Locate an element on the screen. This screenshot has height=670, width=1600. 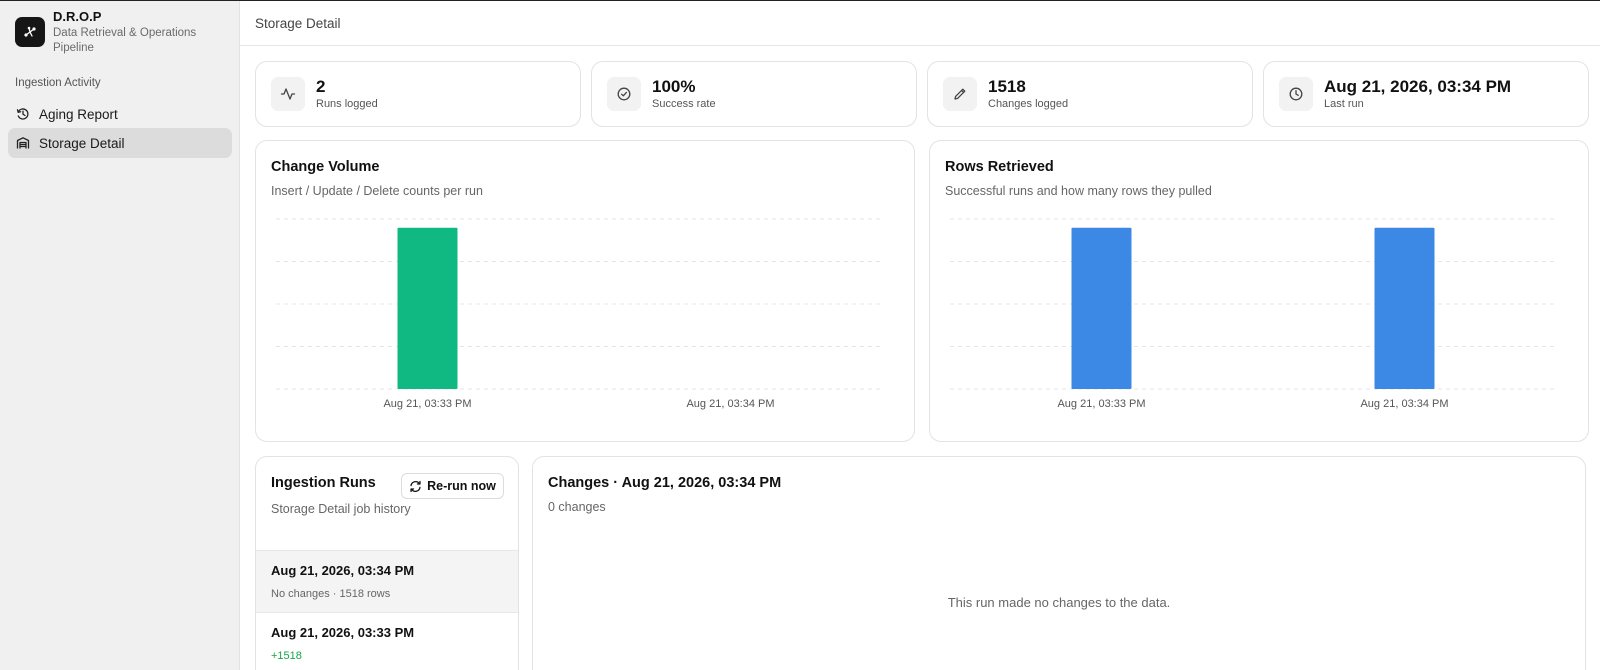
pipeline-logo-icon is located at coordinates (30, 32).